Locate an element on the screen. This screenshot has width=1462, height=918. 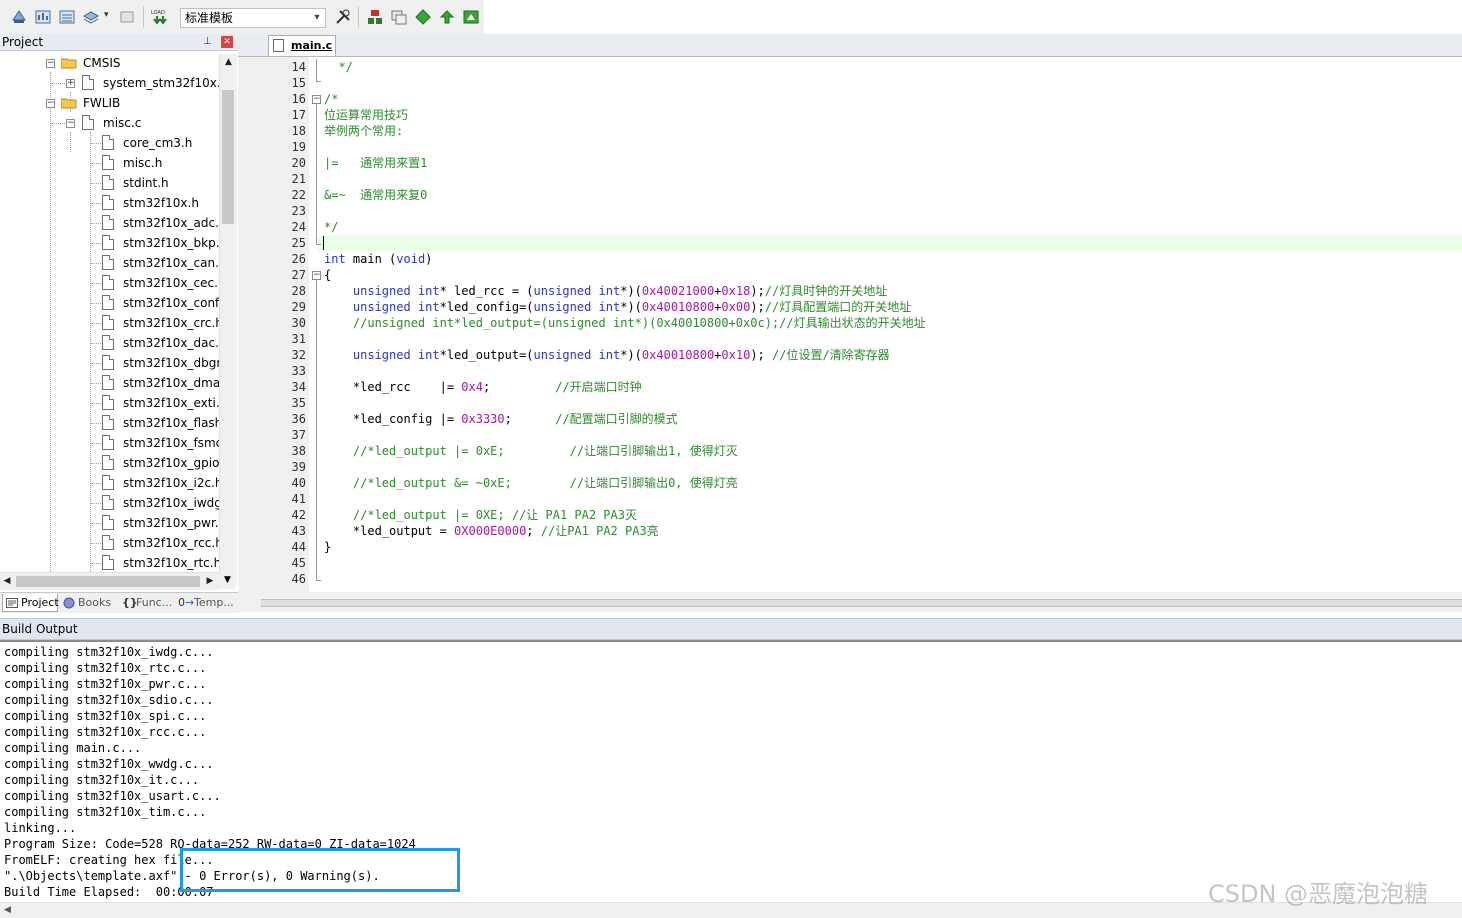
templates-icon: 0→ is located at coordinates (186, 602).